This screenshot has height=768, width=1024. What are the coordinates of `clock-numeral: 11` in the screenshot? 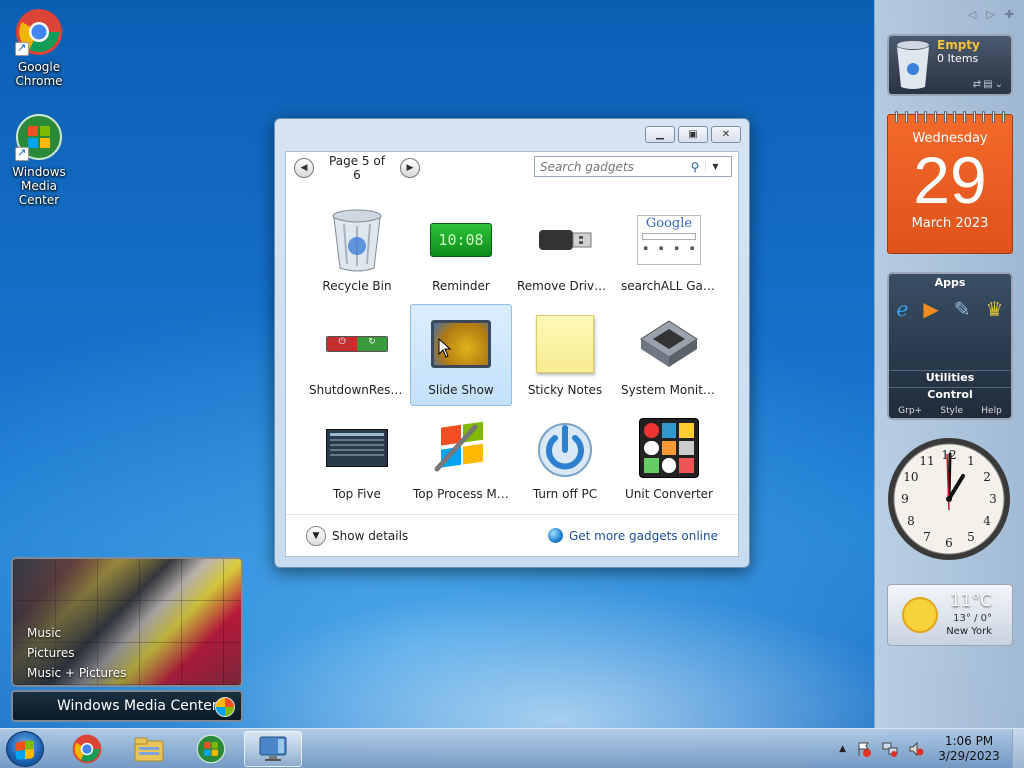 It's located at (926, 461).